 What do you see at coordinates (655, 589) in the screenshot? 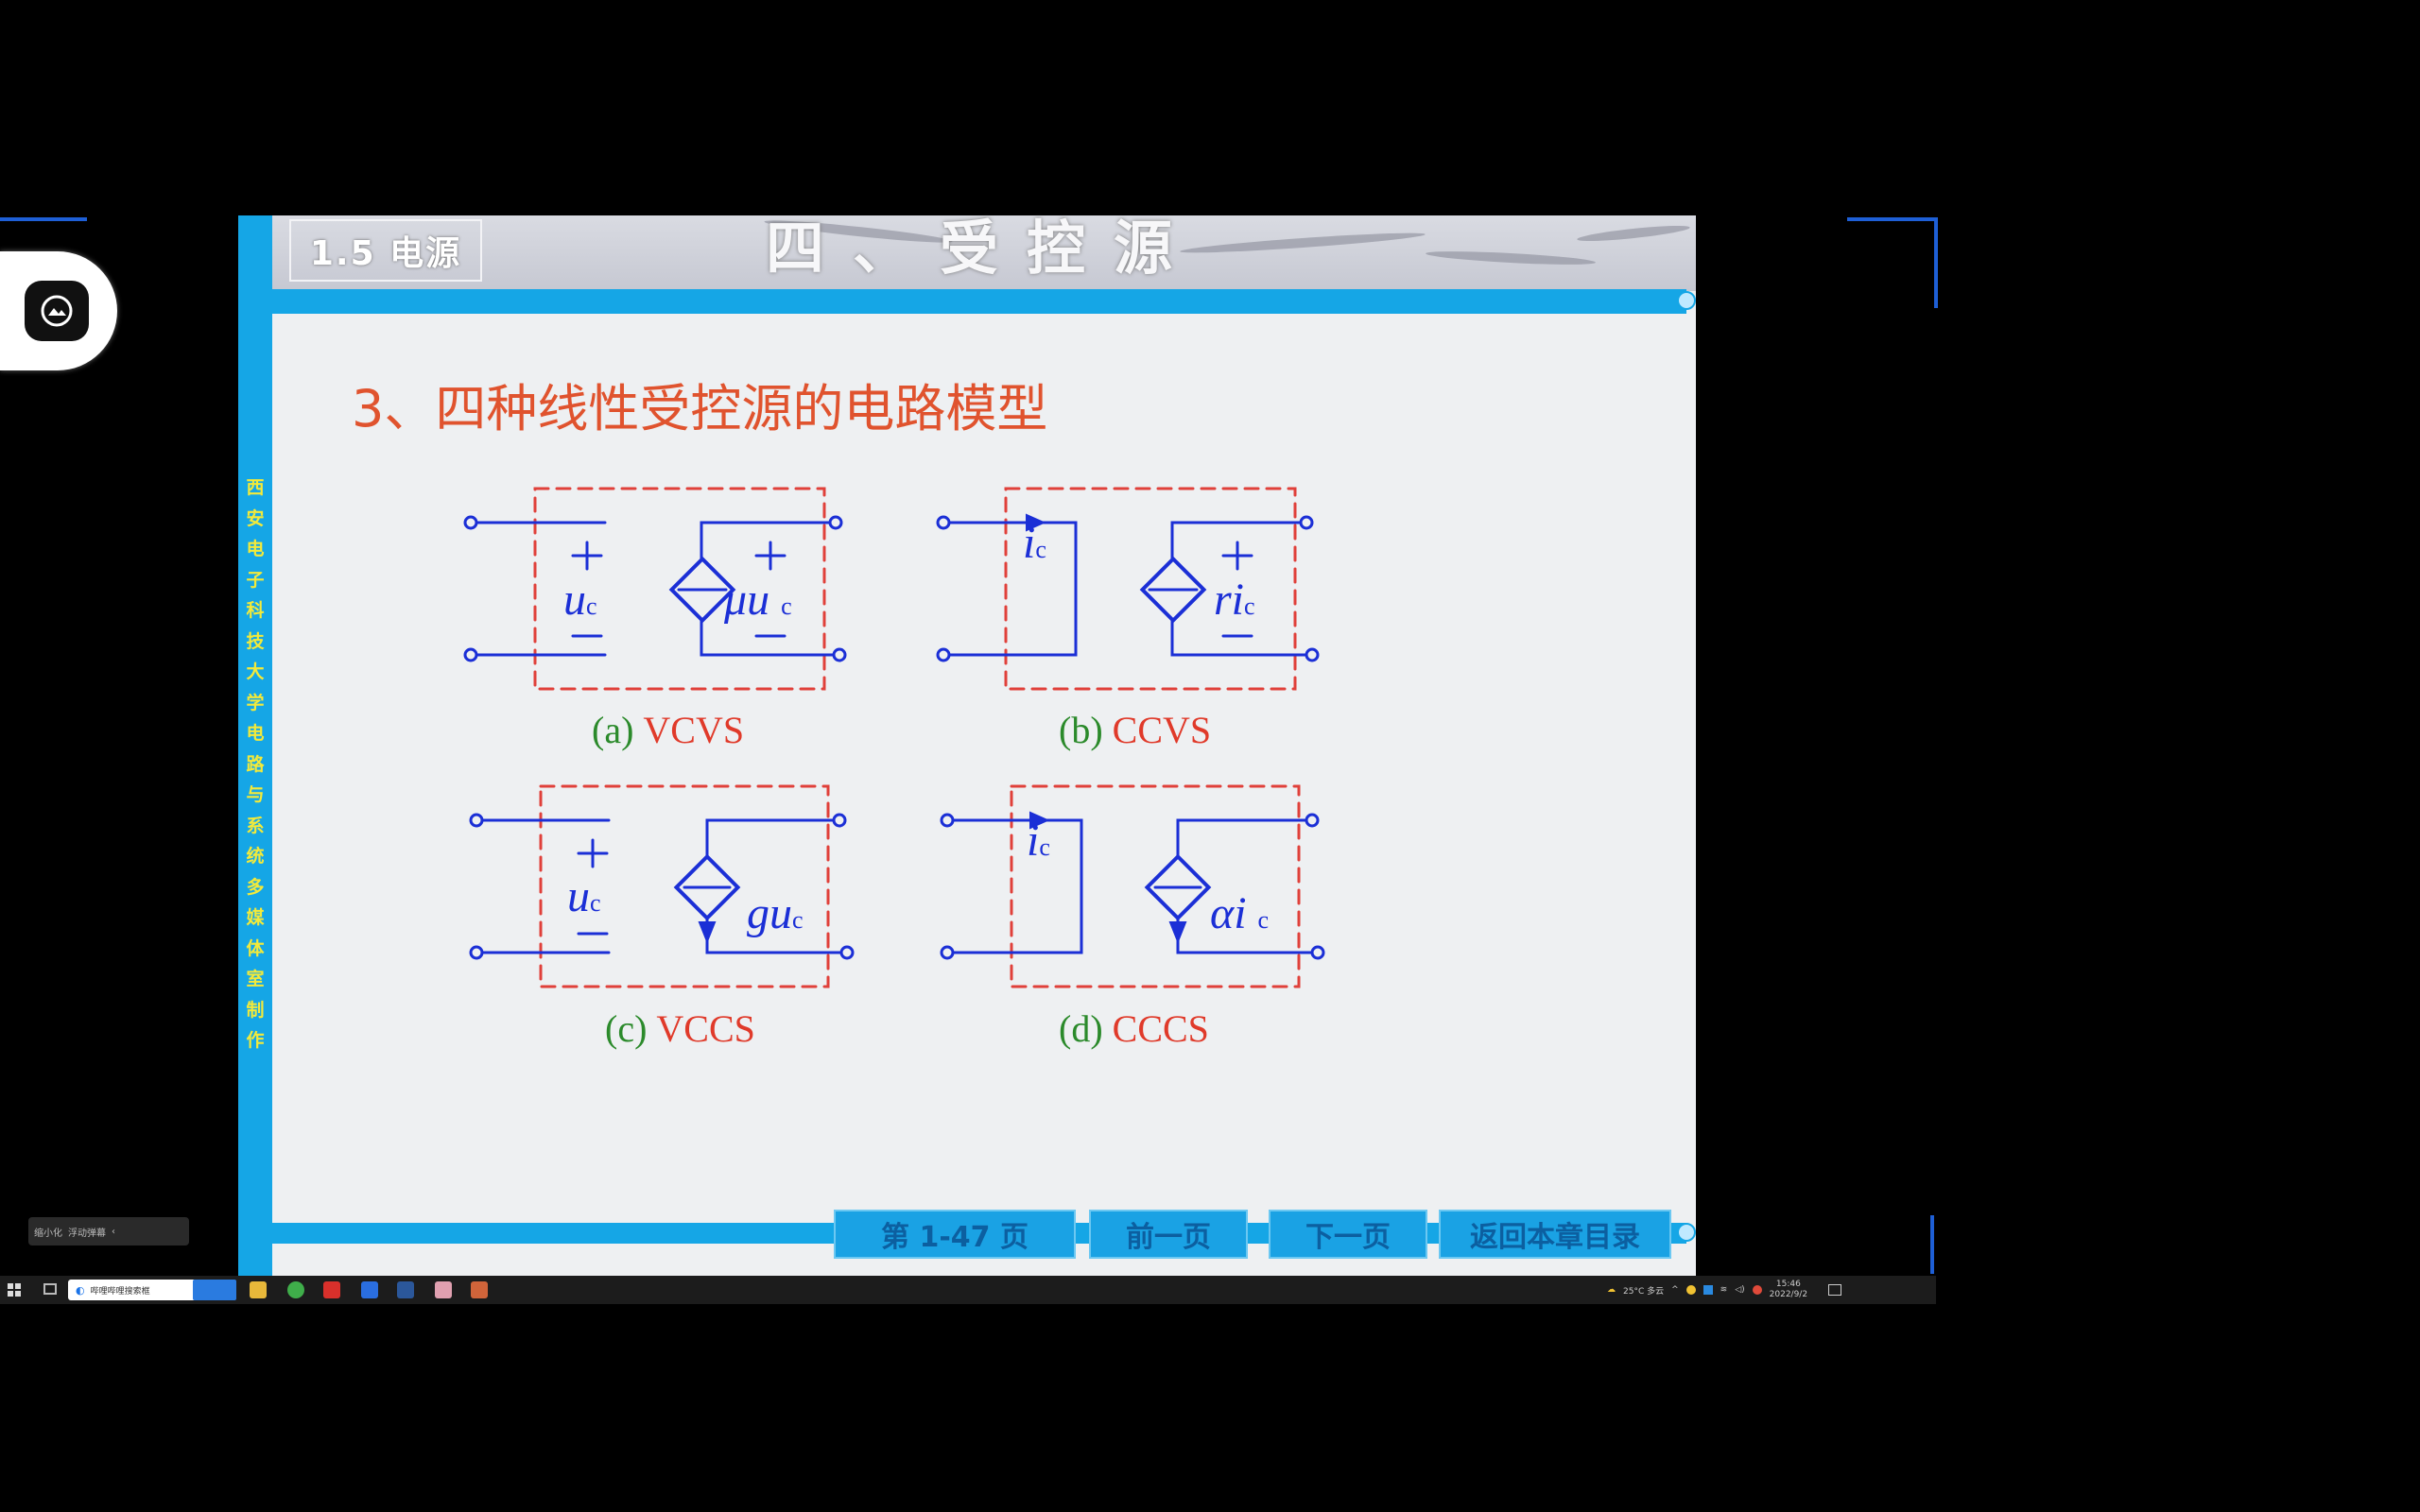
I see `diagram-vcvs` at bounding box center [655, 589].